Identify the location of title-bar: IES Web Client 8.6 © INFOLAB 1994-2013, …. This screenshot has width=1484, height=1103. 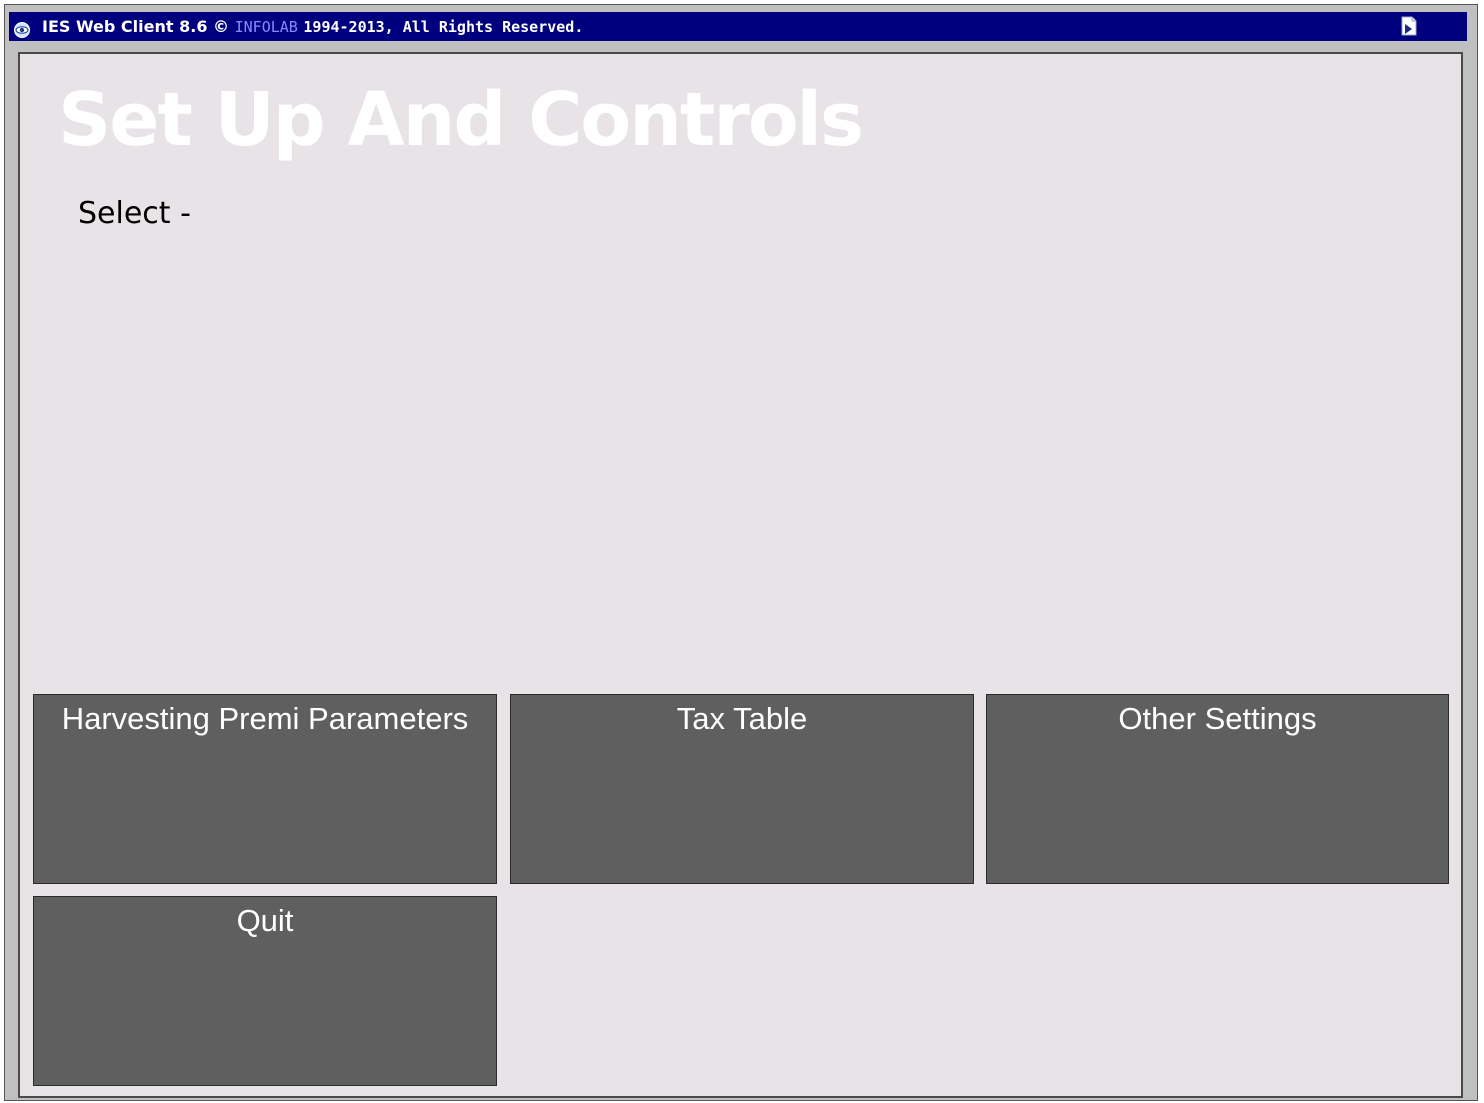
(738, 26).